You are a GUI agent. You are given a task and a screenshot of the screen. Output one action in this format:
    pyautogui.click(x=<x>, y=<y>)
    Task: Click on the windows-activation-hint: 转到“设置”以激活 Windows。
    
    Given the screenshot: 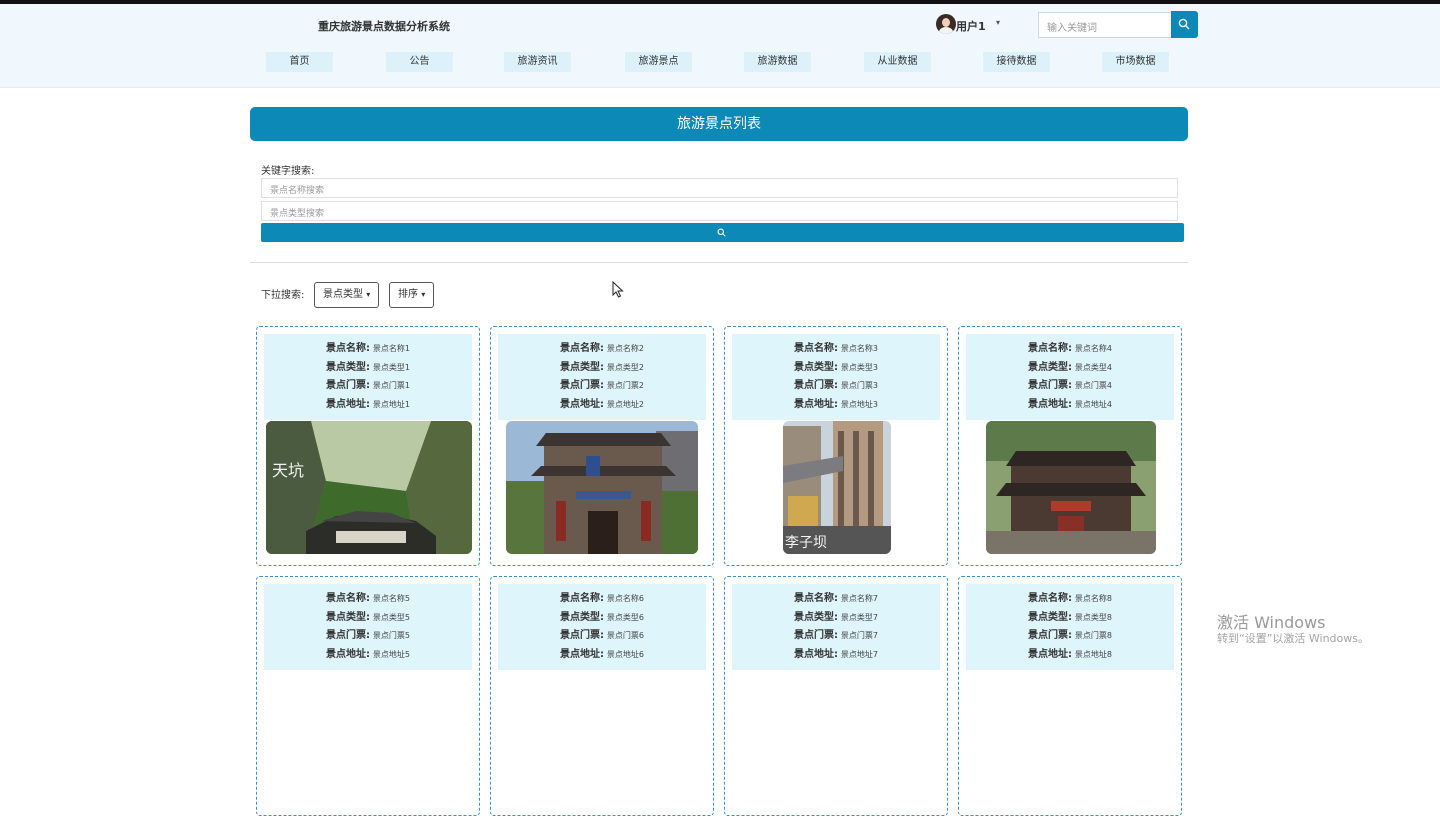 What is the action you would take?
    pyautogui.click(x=1293, y=638)
    